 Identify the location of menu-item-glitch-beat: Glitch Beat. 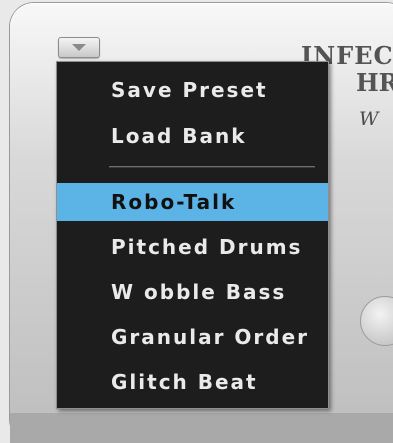
(192, 382).